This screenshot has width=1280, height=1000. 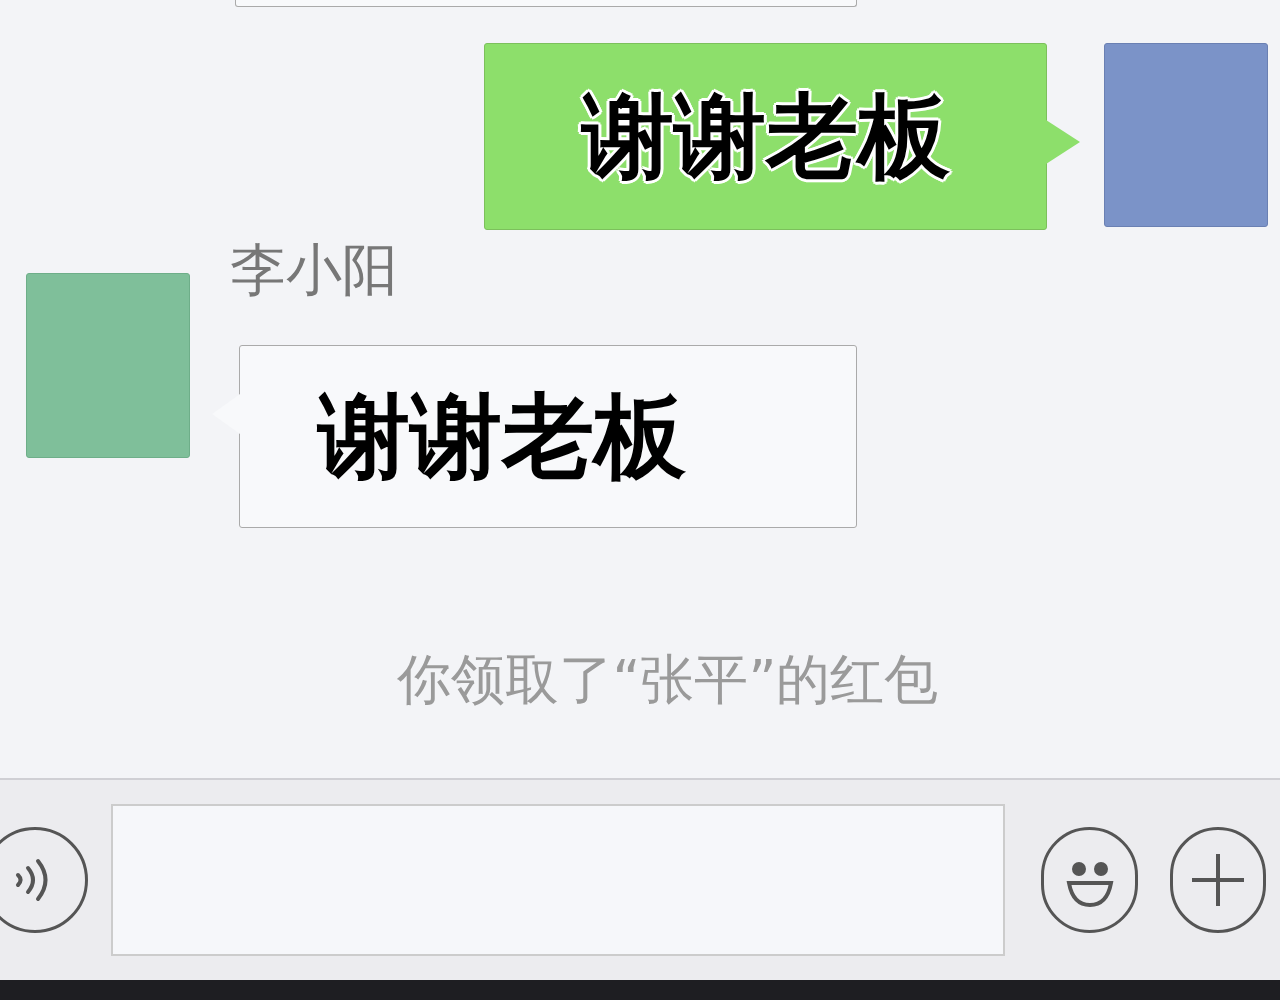 What do you see at coordinates (558, 880) in the screenshot?
I see `message-input` at bounding box center [558, 880].